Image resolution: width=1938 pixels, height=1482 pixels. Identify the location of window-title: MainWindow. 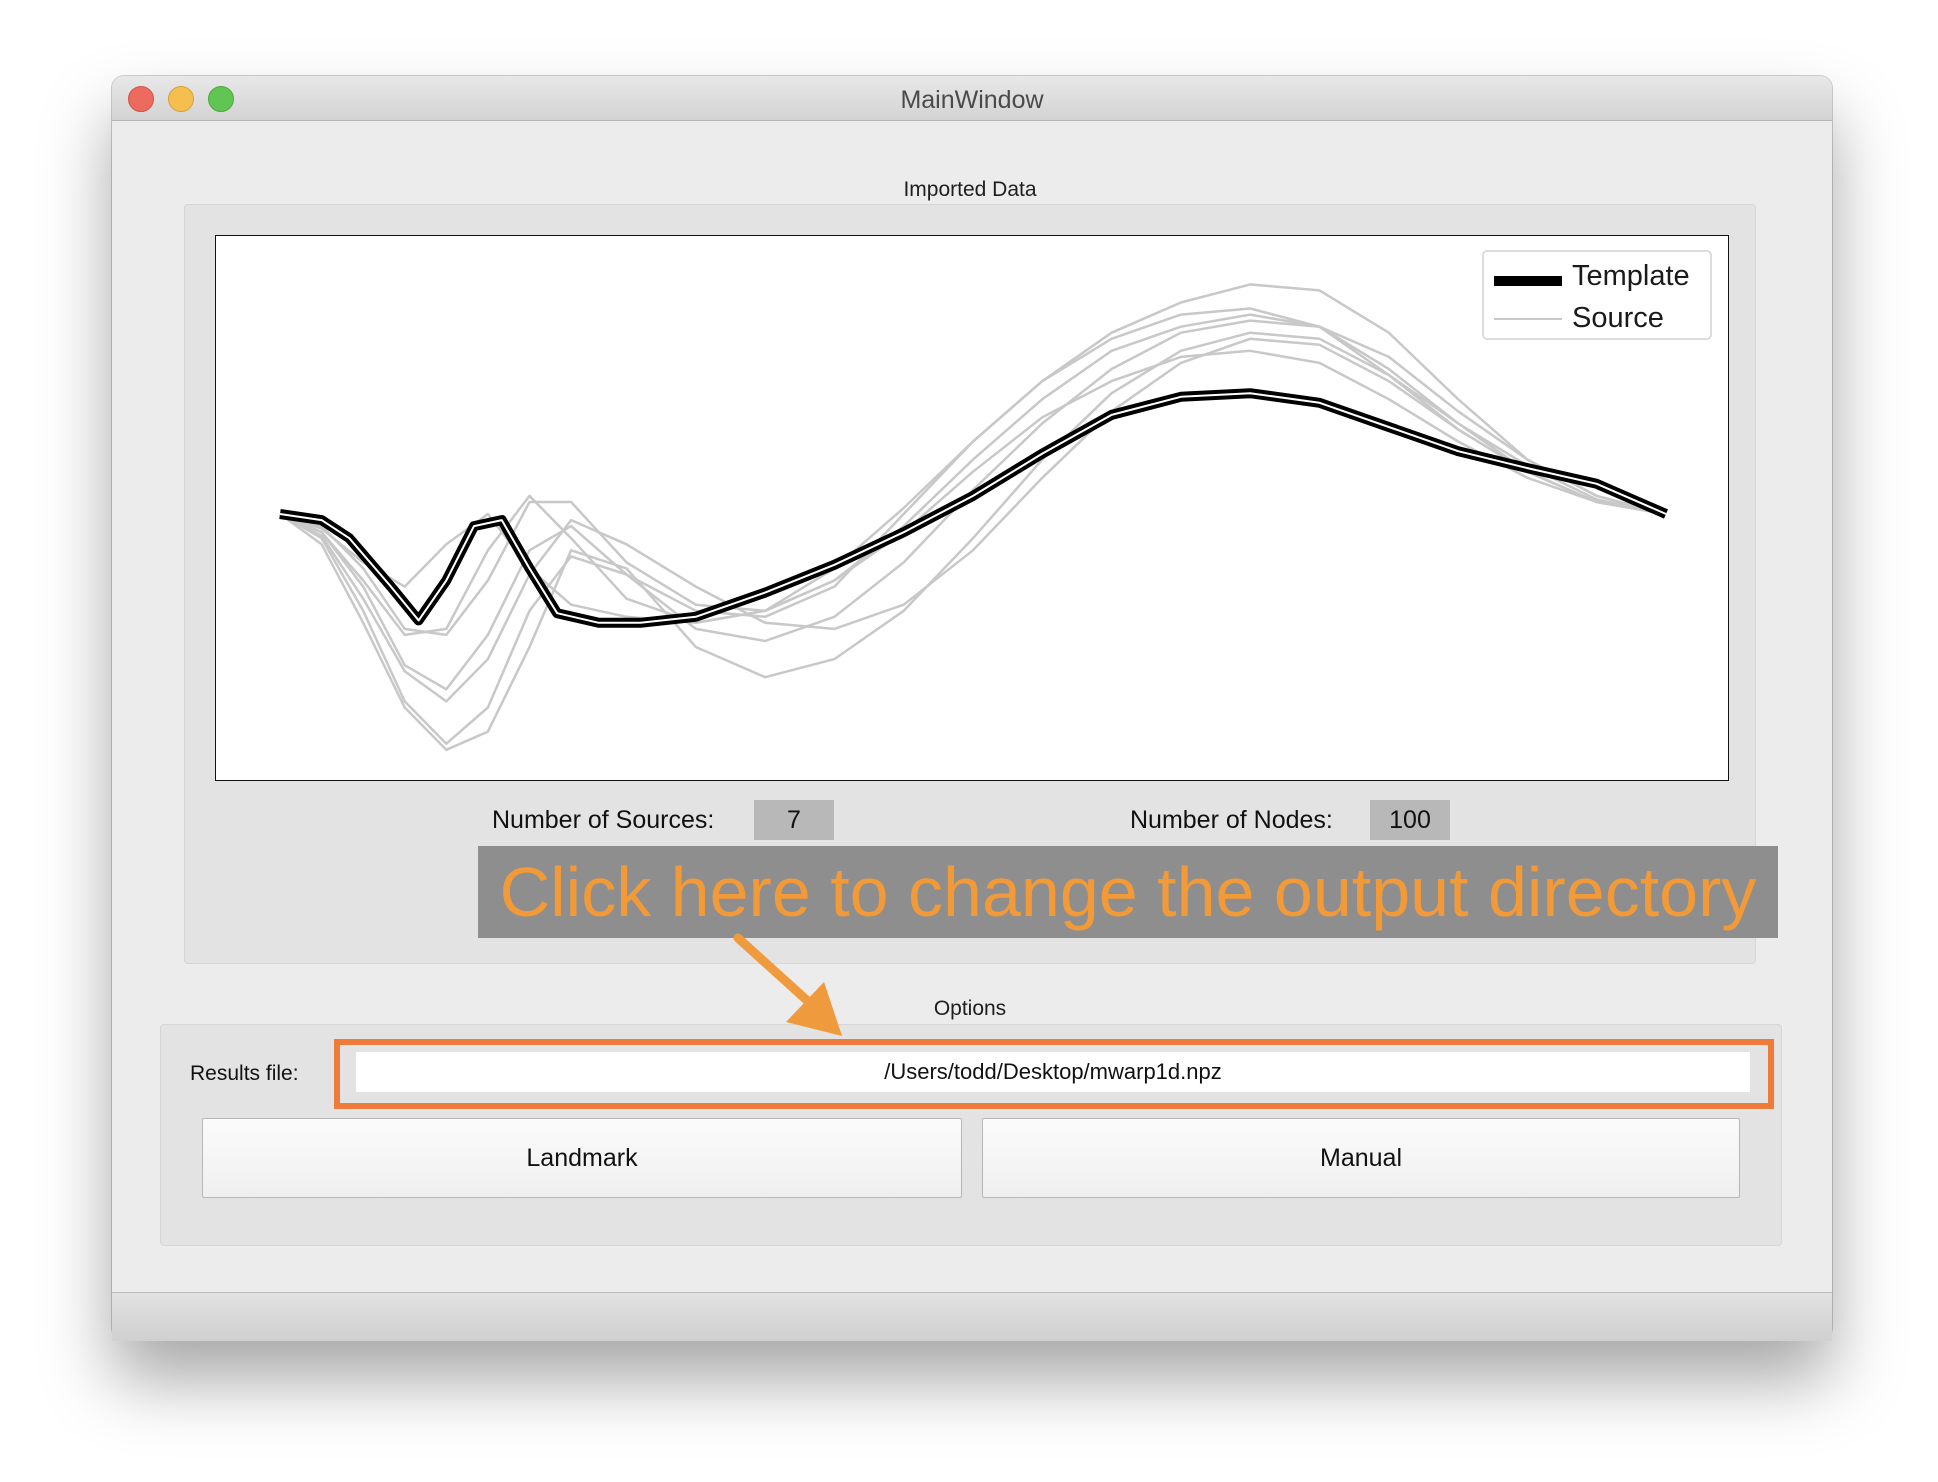
(972, 100).